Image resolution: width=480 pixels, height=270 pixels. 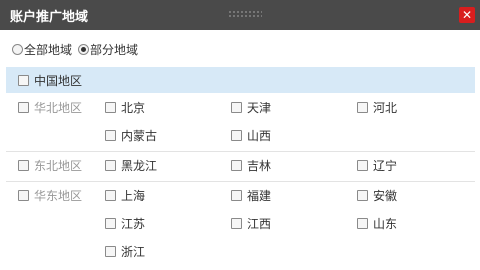 I want to click on china-checkbox, so click(x=23, y=80).